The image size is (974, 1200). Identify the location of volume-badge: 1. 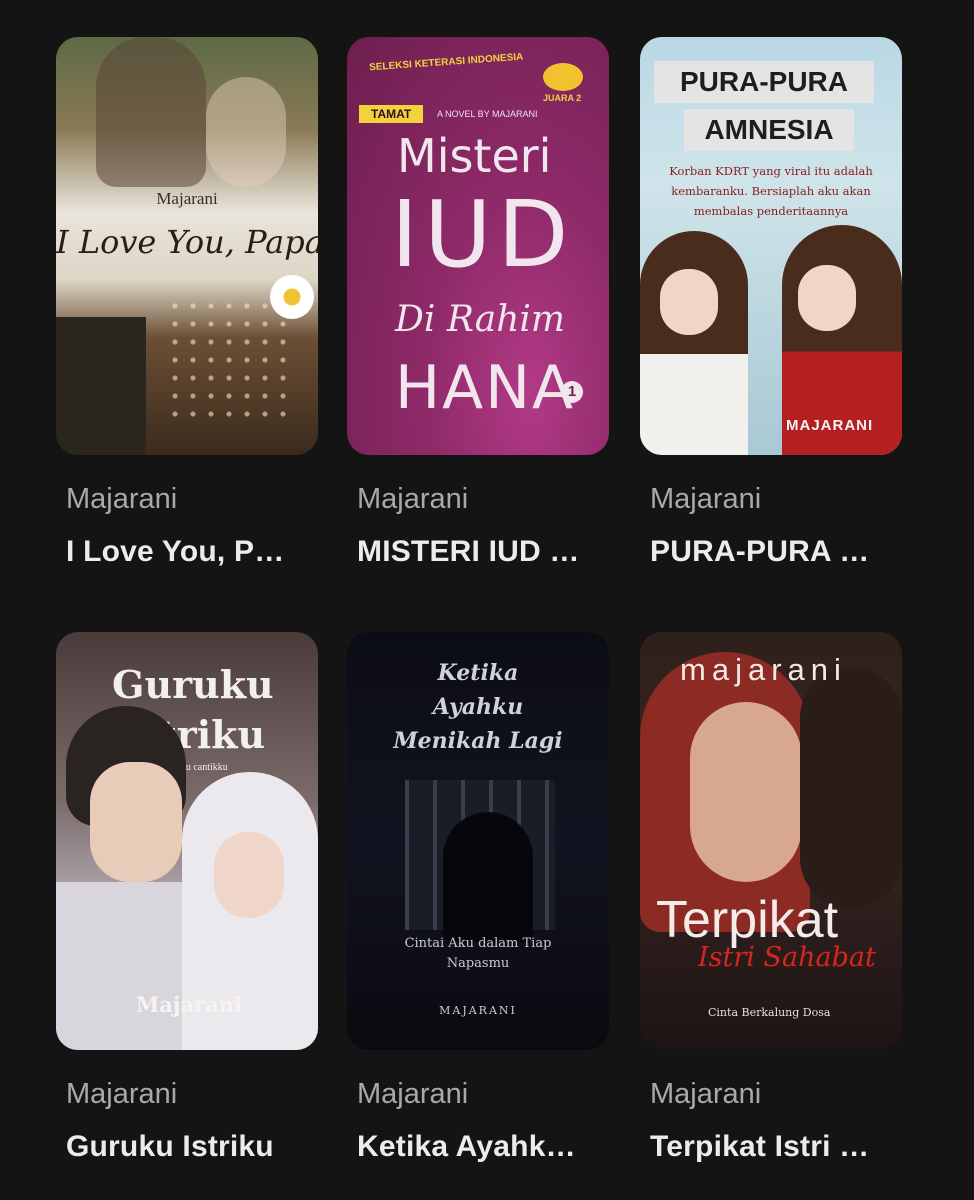
(572, 392).